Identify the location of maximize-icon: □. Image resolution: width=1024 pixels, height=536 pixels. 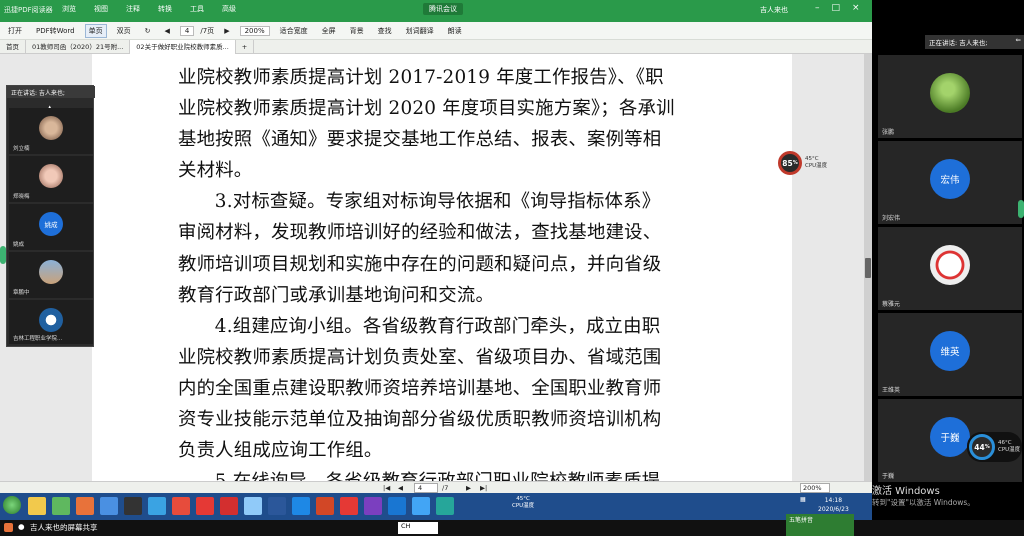
(836, 8).